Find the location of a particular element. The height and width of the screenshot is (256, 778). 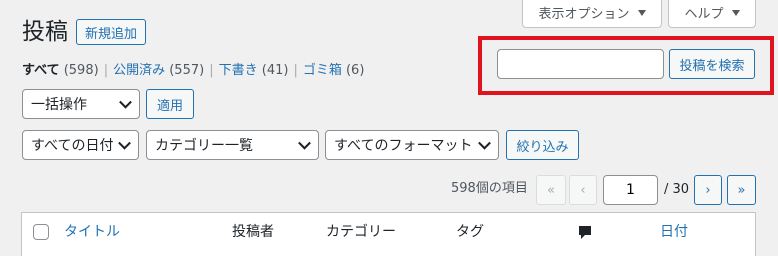

add-new-button: 新規追加 is located at coordinates (111, 32).